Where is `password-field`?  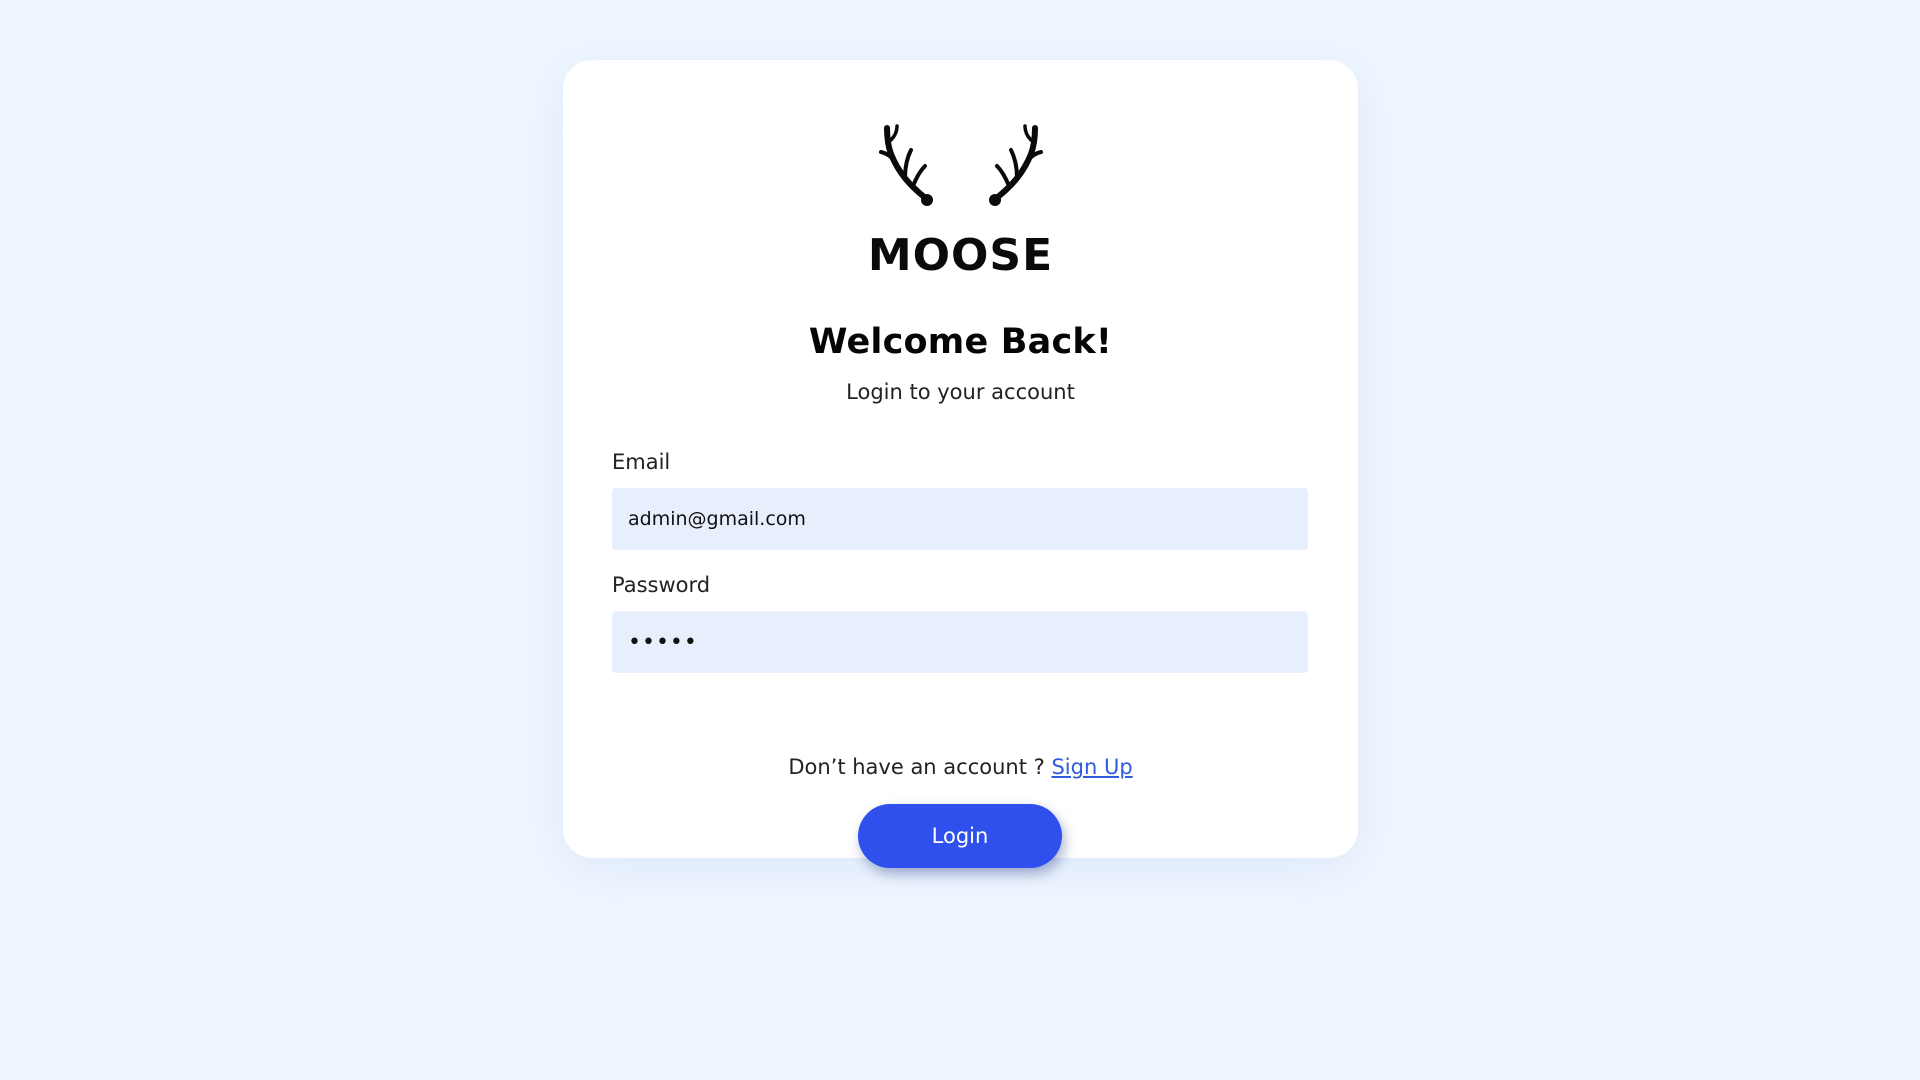 password-field is located at coordinates (960, 642).